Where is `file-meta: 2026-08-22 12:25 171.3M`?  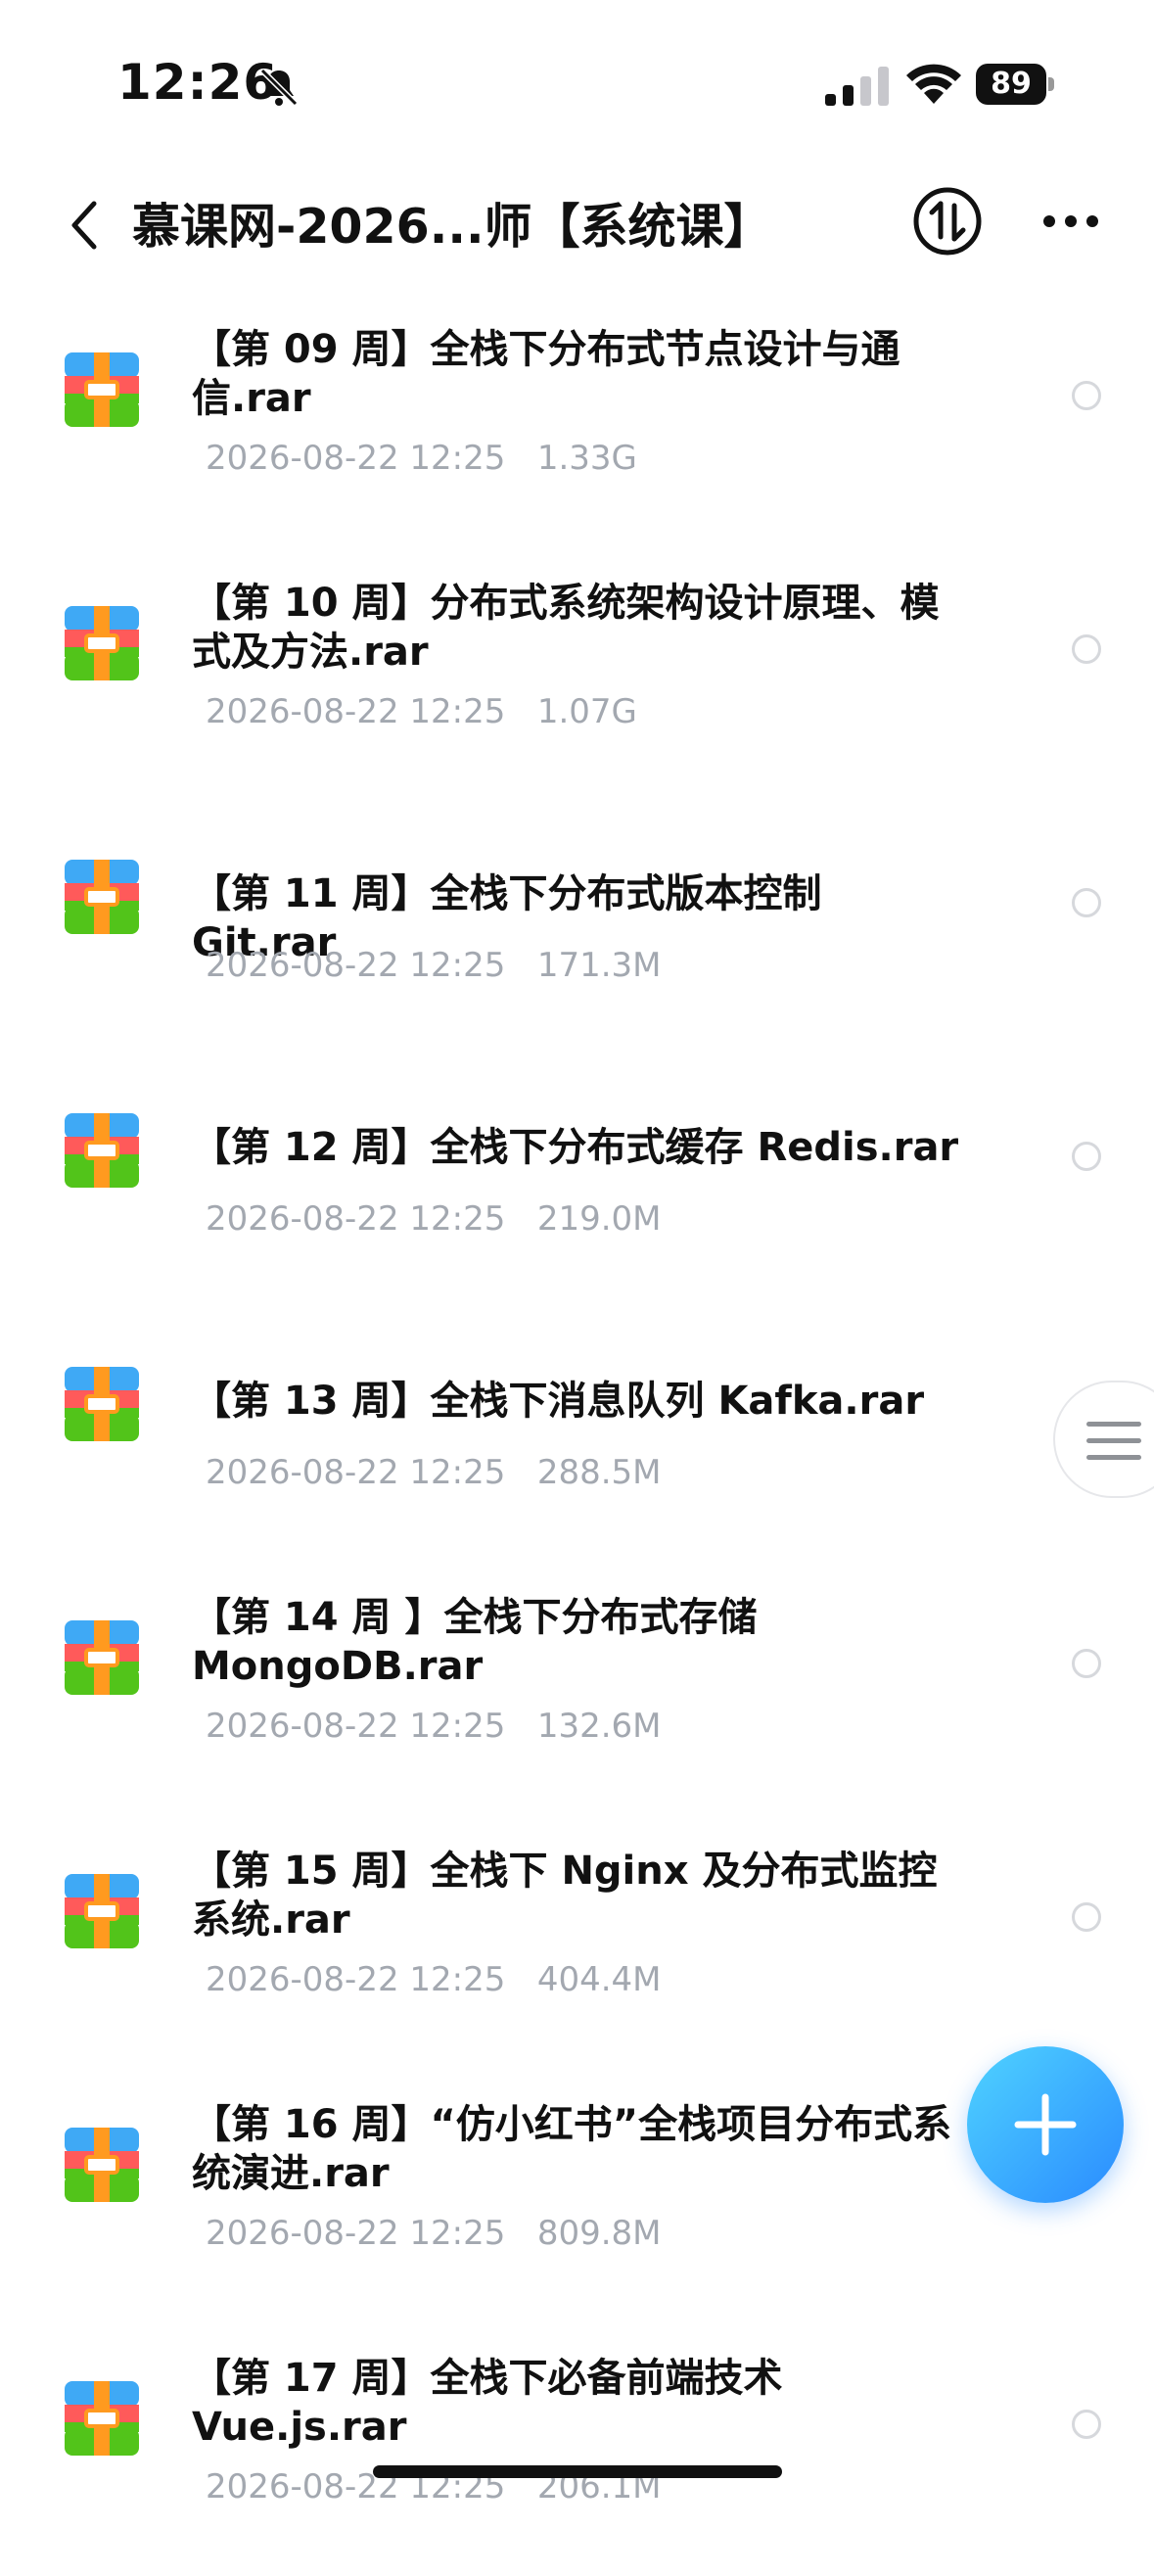
file-meta: 2026-08-22 12:25 171.3M is located at coordinates (434, 965).